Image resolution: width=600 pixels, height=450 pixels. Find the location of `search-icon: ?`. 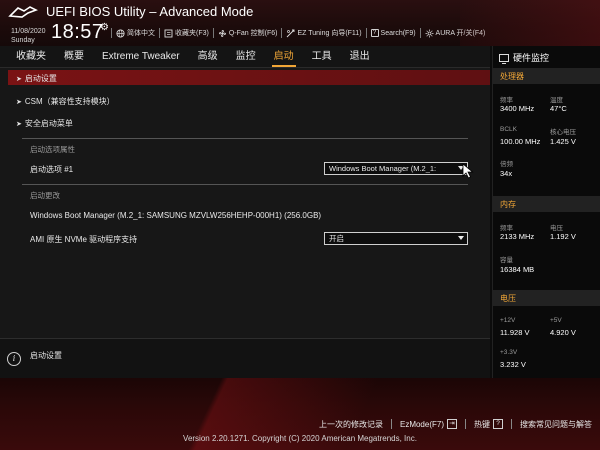

search-icon: ? is located at coordinates (374, 33).